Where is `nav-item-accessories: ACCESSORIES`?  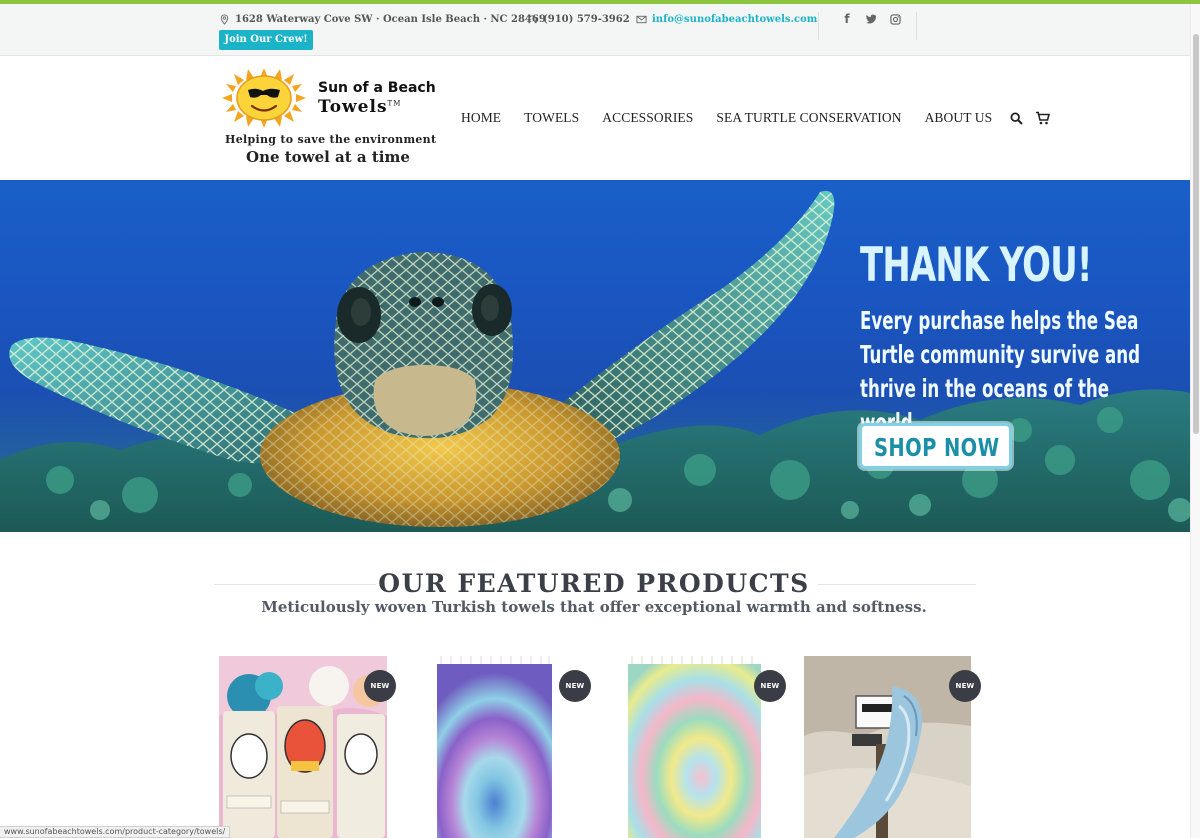 nav-item-accessories: ACCESSORIES is located at coordinates (647, 118).